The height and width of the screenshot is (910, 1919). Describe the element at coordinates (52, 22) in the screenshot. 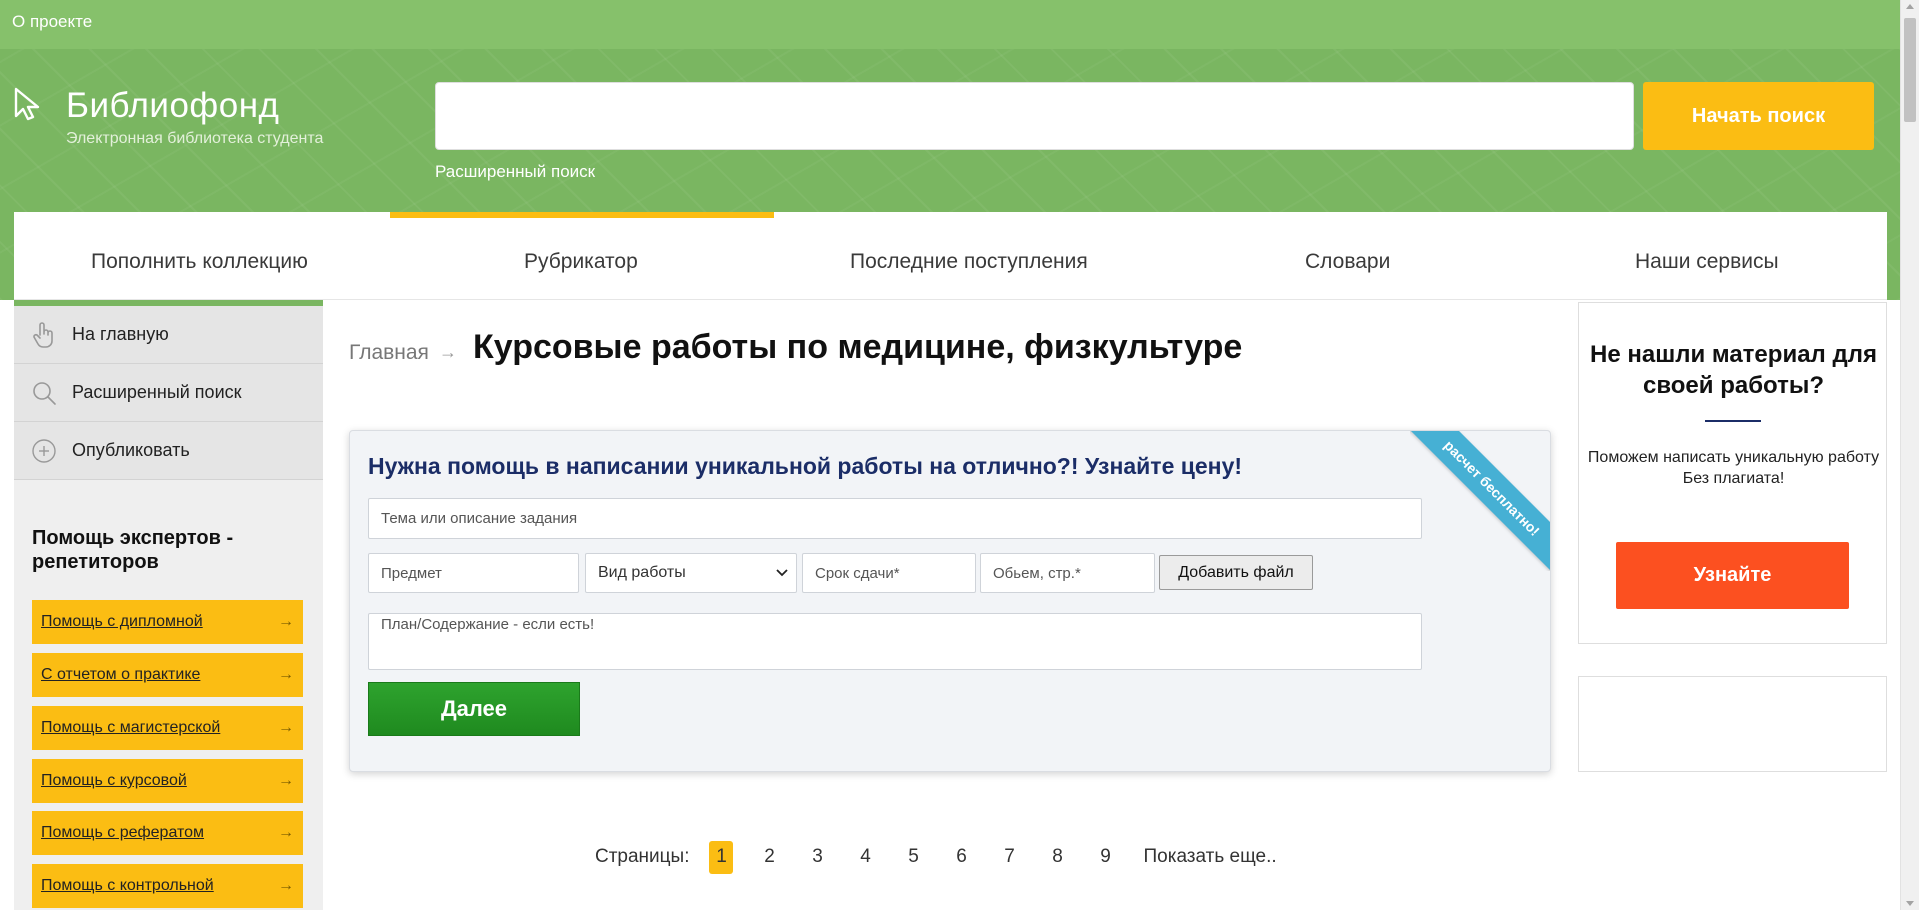

I see `about-project-link: О проекте` at that location.